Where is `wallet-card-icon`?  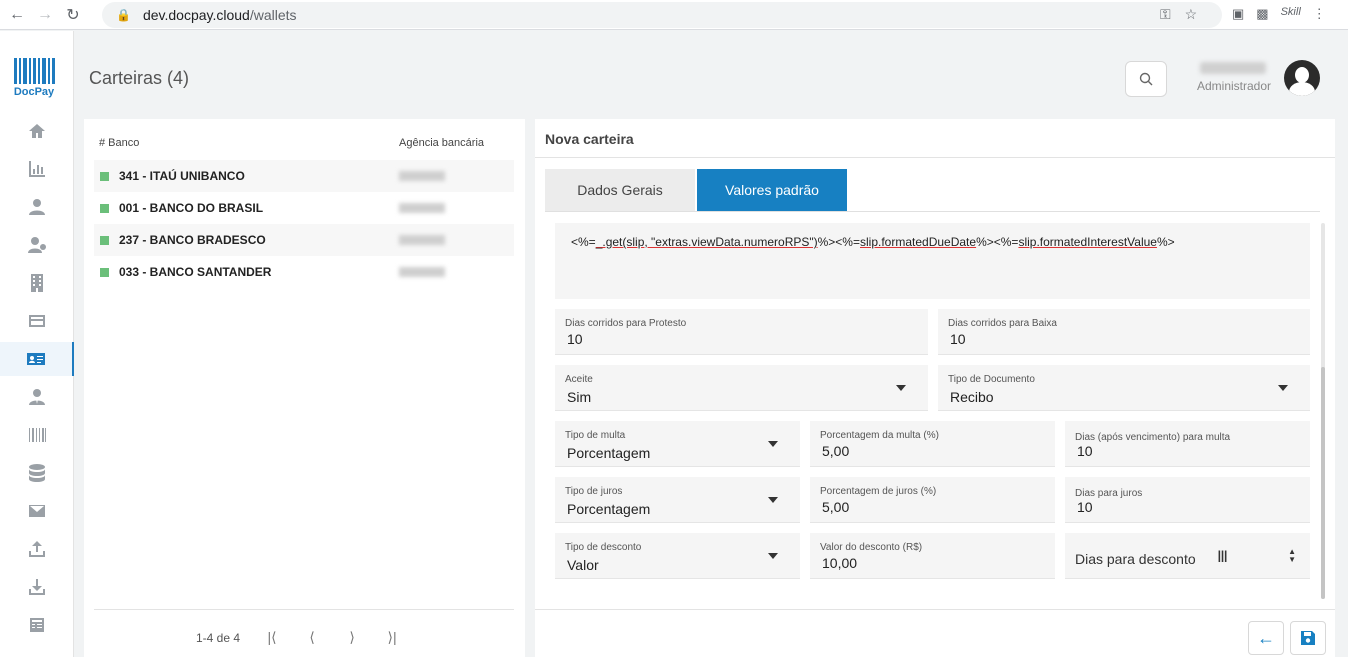
wallet-card-icon is located at coordinates (36, 359).